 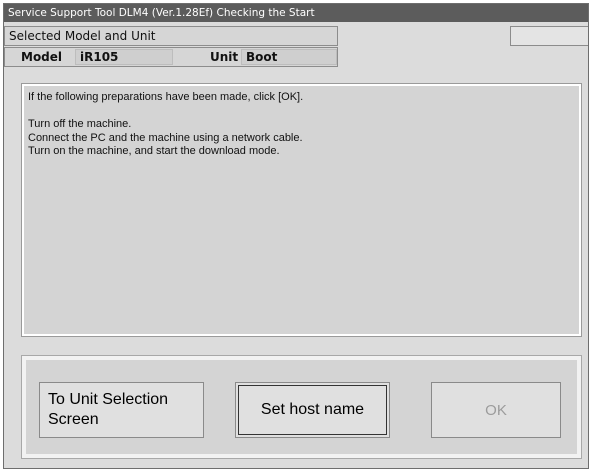 What do you see at coordinates (124, 57) in the screenshot?
I see `model-value: iR105` at bounding box center [124, 57].